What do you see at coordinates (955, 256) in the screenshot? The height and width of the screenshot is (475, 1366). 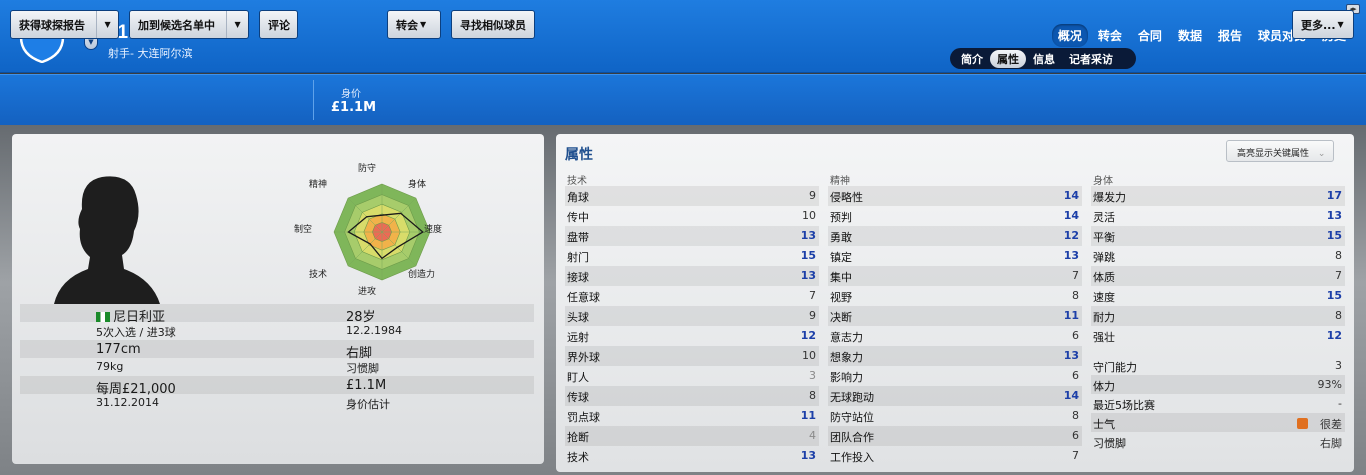 I see `attribute-row: 镇定 13` at bounding box center [955, 256].